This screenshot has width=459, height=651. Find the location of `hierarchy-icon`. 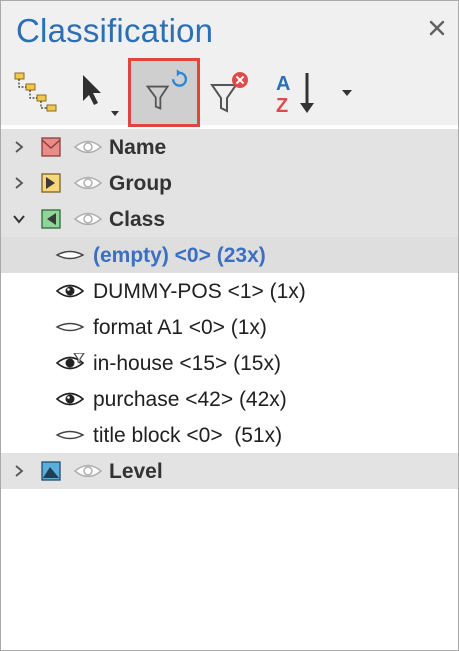

hierarchy-icon is located at coordinates (35, 93).